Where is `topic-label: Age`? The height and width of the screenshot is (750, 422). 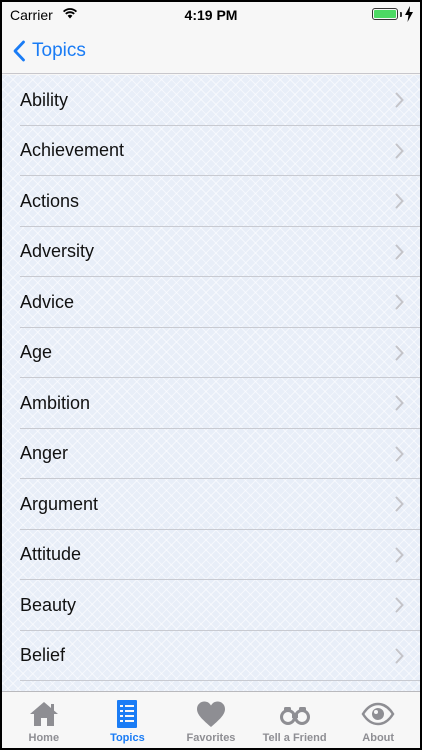 topic-label: Age is located at coordinates (36, 352).